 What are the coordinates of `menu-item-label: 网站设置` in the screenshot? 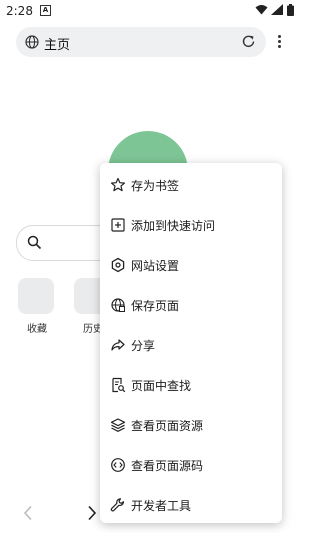 It's located at (155, 265).